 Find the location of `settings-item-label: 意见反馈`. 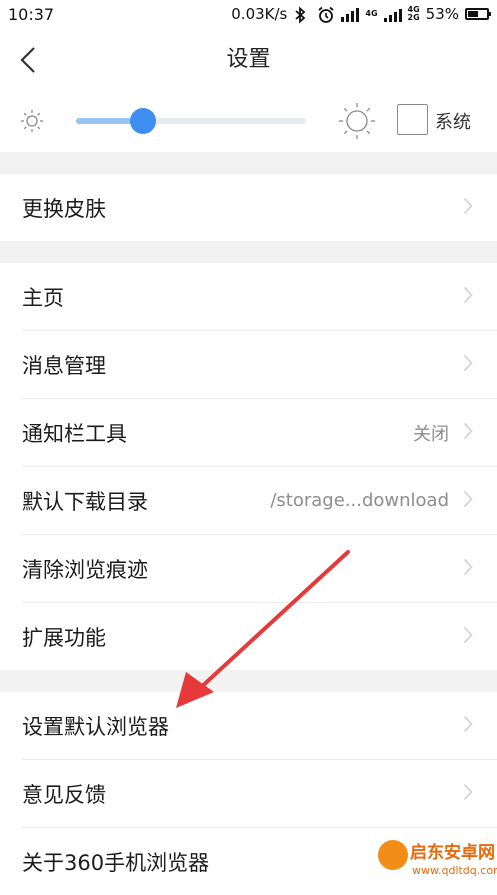

settings-item-label: 意见反馈 is located at coordinates (64, 794).